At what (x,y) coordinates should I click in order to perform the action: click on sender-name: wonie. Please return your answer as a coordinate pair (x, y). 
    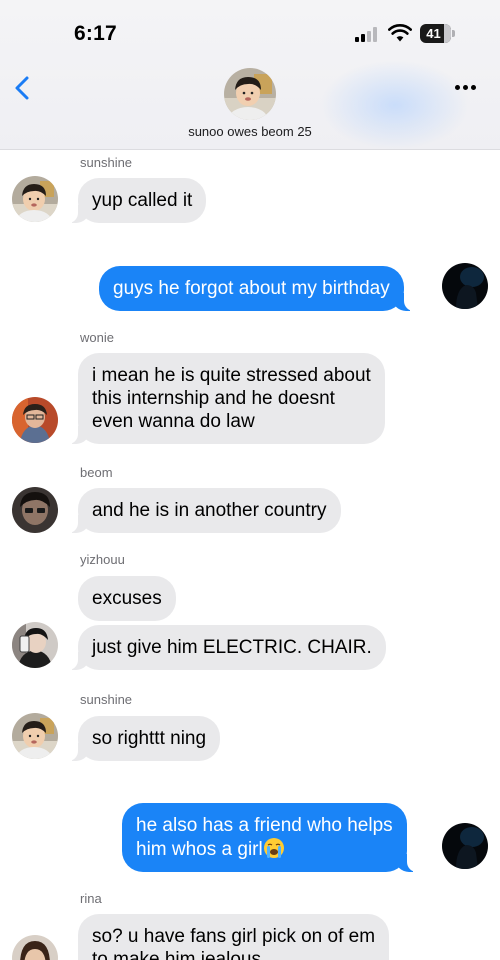
    Looking at the image, I should click on (97, 337).